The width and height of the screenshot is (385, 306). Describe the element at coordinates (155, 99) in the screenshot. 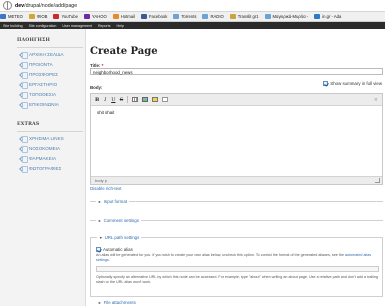

I see `text-color-icon` at that location.